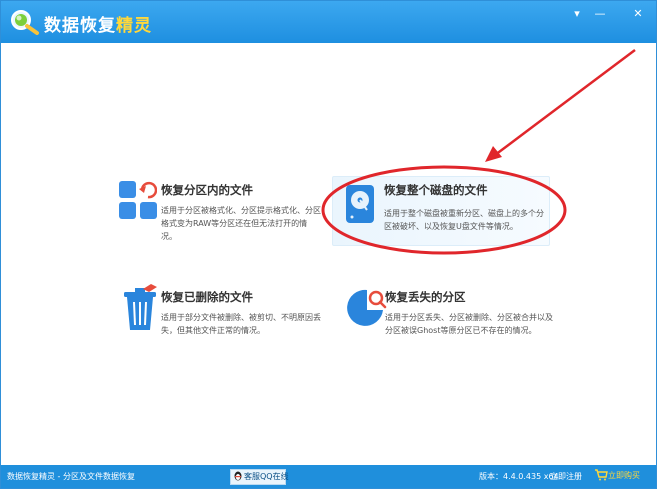 This screenshot has height=489, width=657. What do you see at coordinates (464, 220) in the screenshot?
I see `option-description: 适用于整个磁盘被重新分区、磁盘上的多个分区被破坏、以及恢复U盘文件等情况。` at bounding box center [464, 220].